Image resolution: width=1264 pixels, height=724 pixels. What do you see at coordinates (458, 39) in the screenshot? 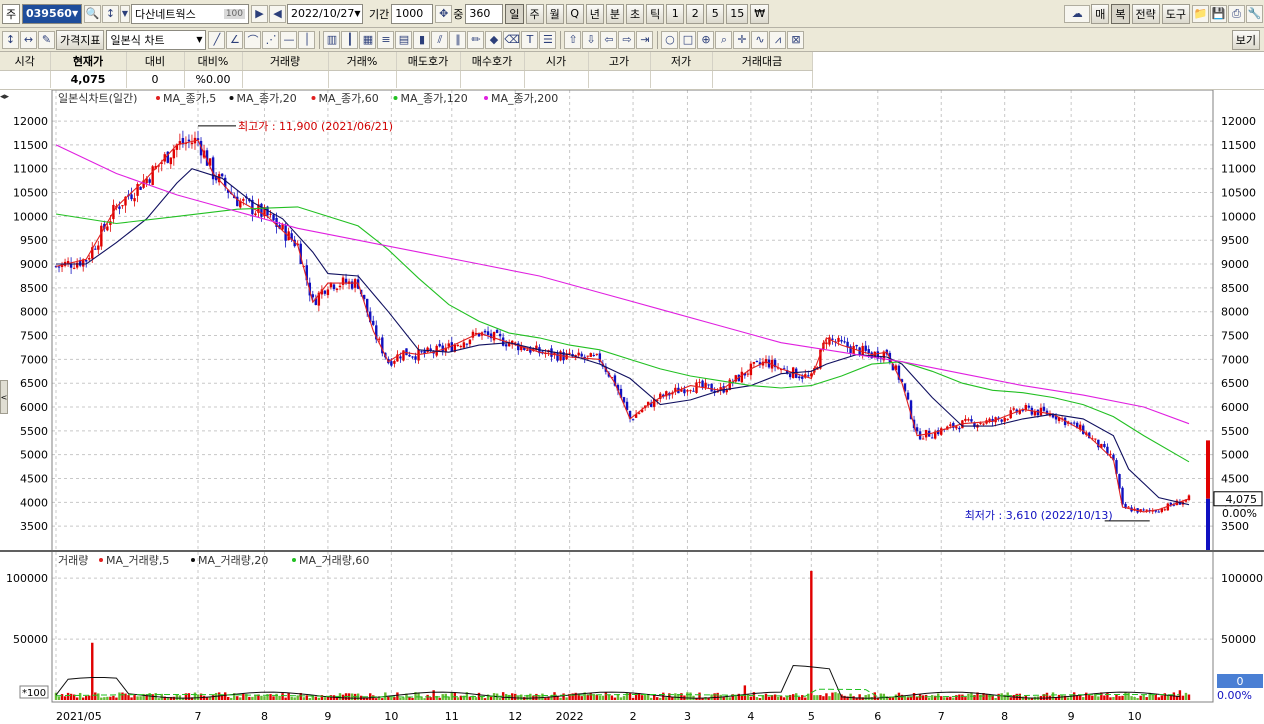
I see `parallel-lines-icon: ∥` at bounding box center [458, 39].